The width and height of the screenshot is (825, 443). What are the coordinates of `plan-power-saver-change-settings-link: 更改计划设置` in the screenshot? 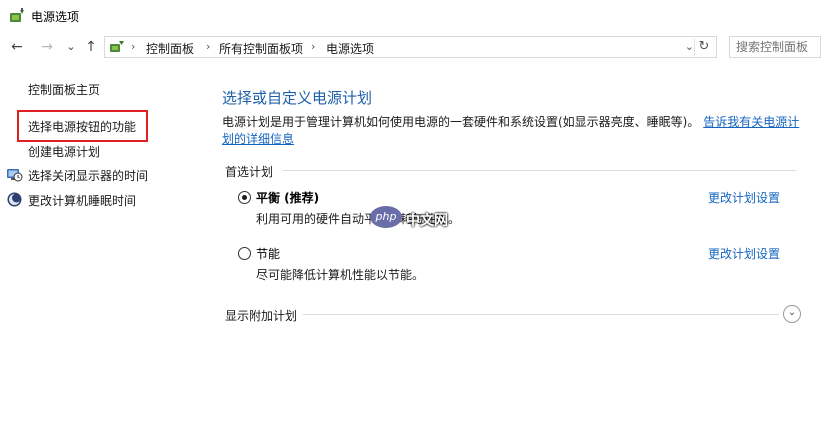 It's located at (744, 253).